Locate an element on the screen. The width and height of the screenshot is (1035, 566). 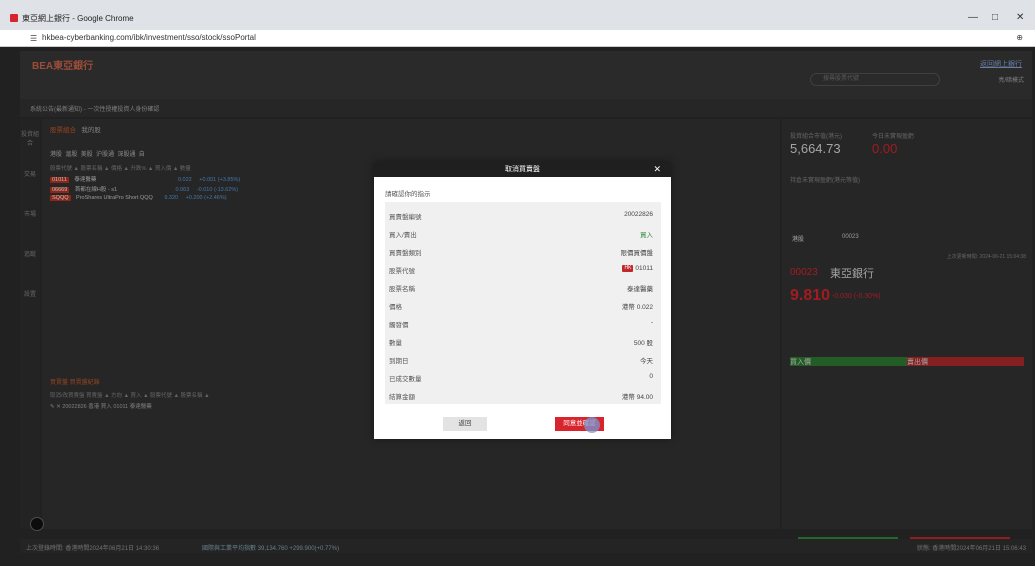
detail-label: 股票代號 is located at coordinates (402, 271).